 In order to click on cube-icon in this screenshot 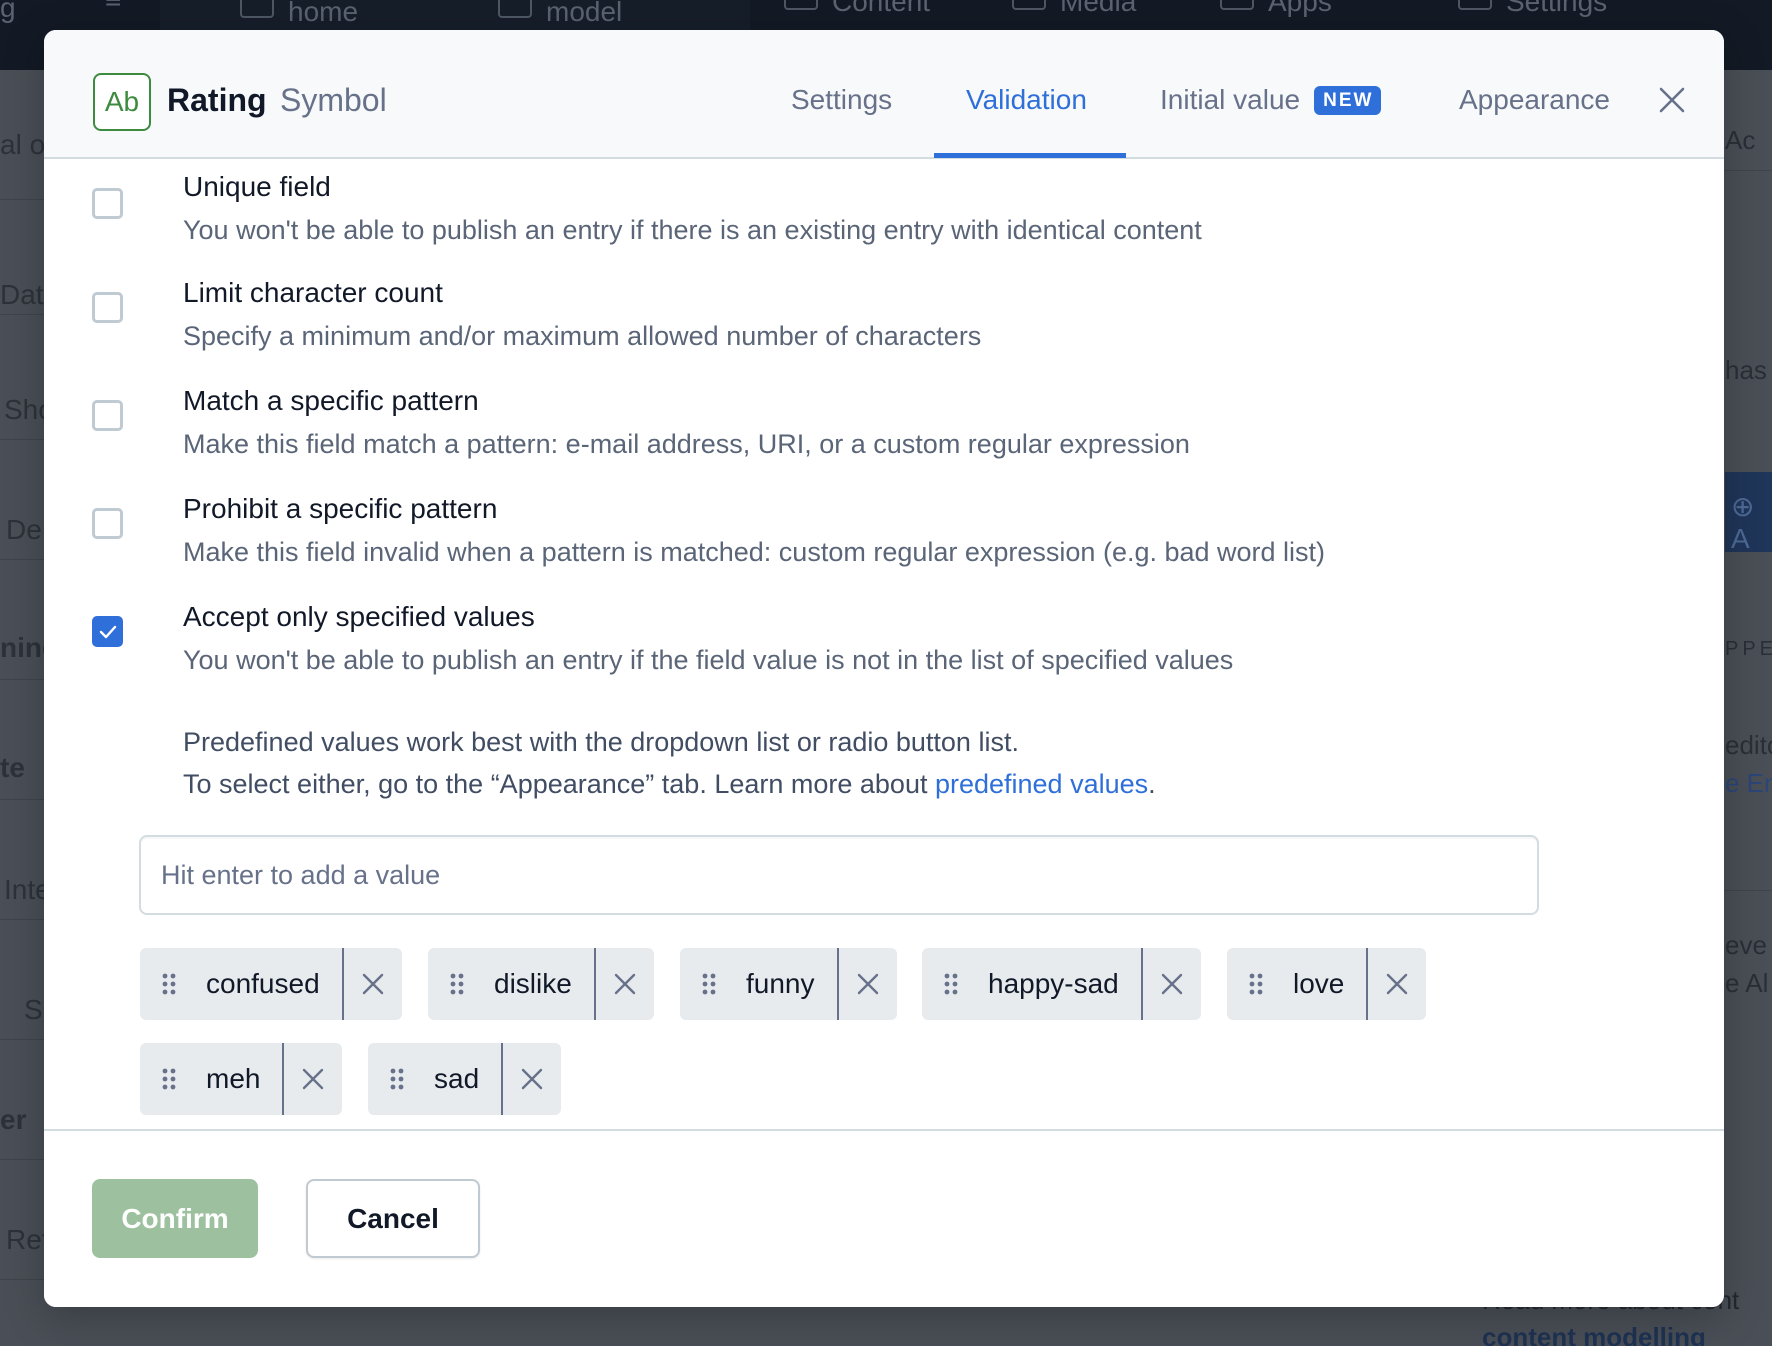, I will do `click(515, 9)`.